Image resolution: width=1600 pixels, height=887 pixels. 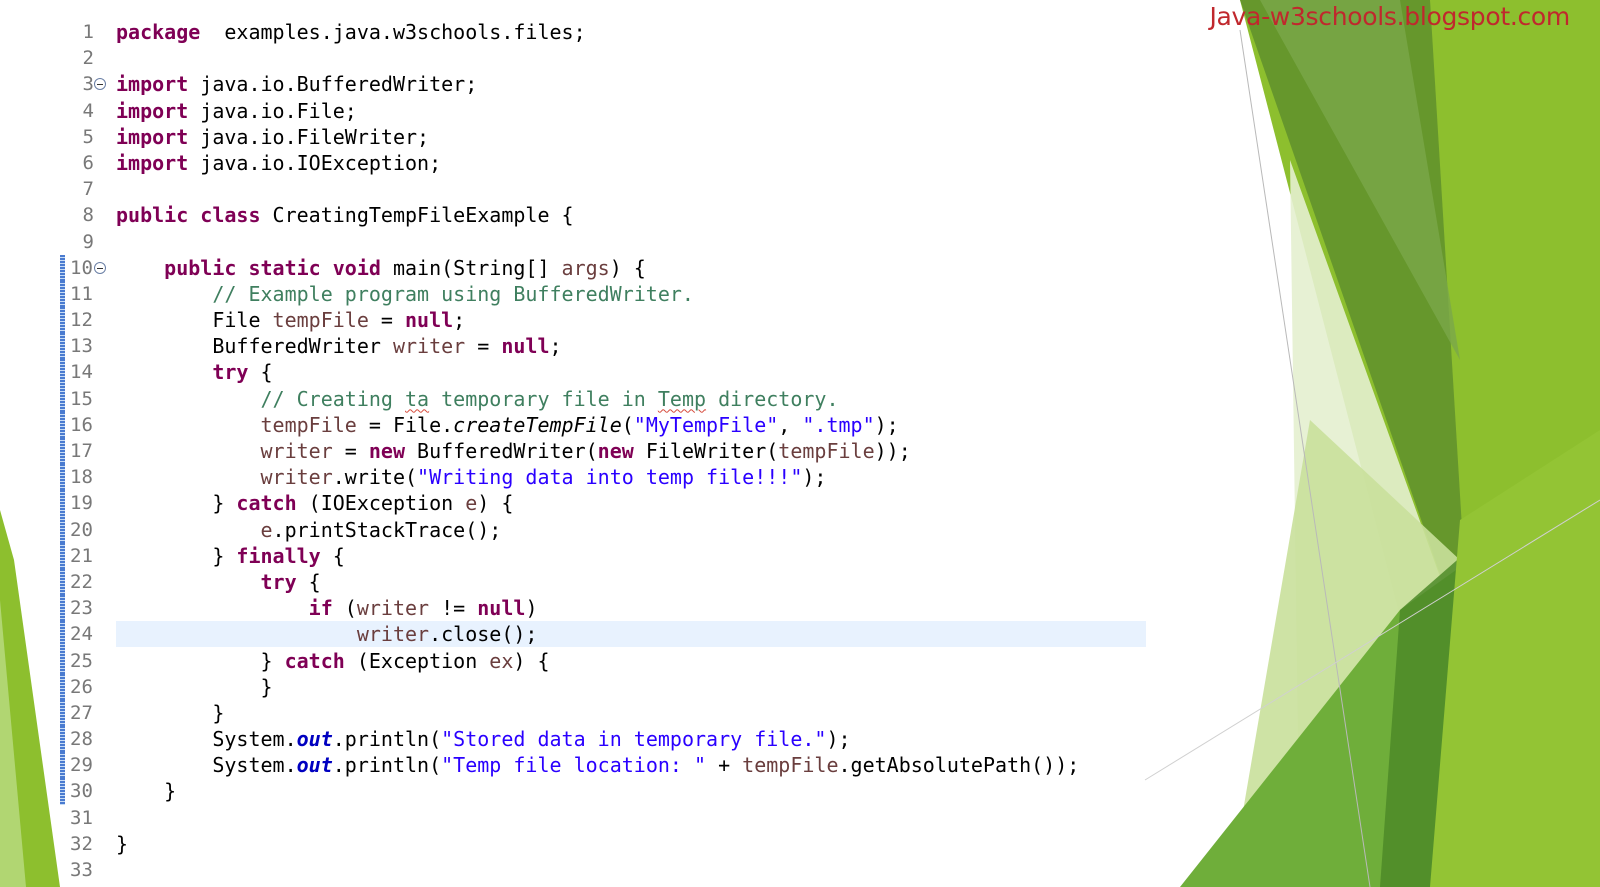 I want to click on code-token: ), so click(x=531, y=608).